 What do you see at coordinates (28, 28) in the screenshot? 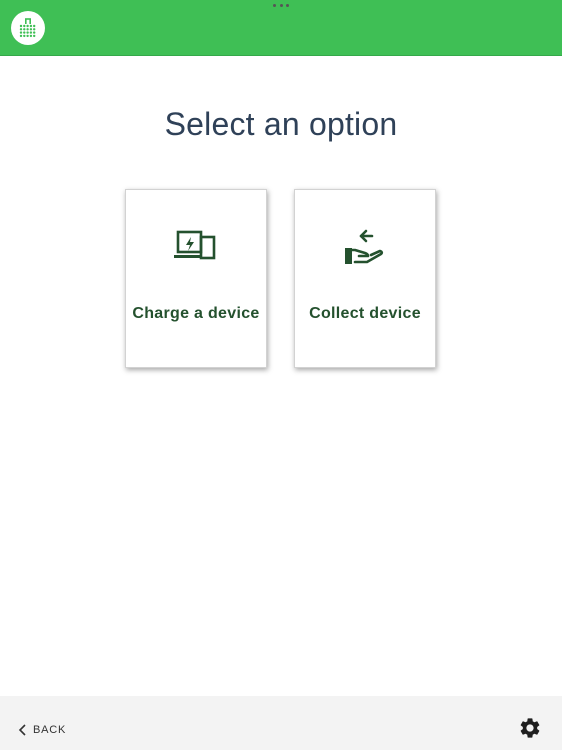
I see `shopping-bag-icon` at bounding box center [28, 28].